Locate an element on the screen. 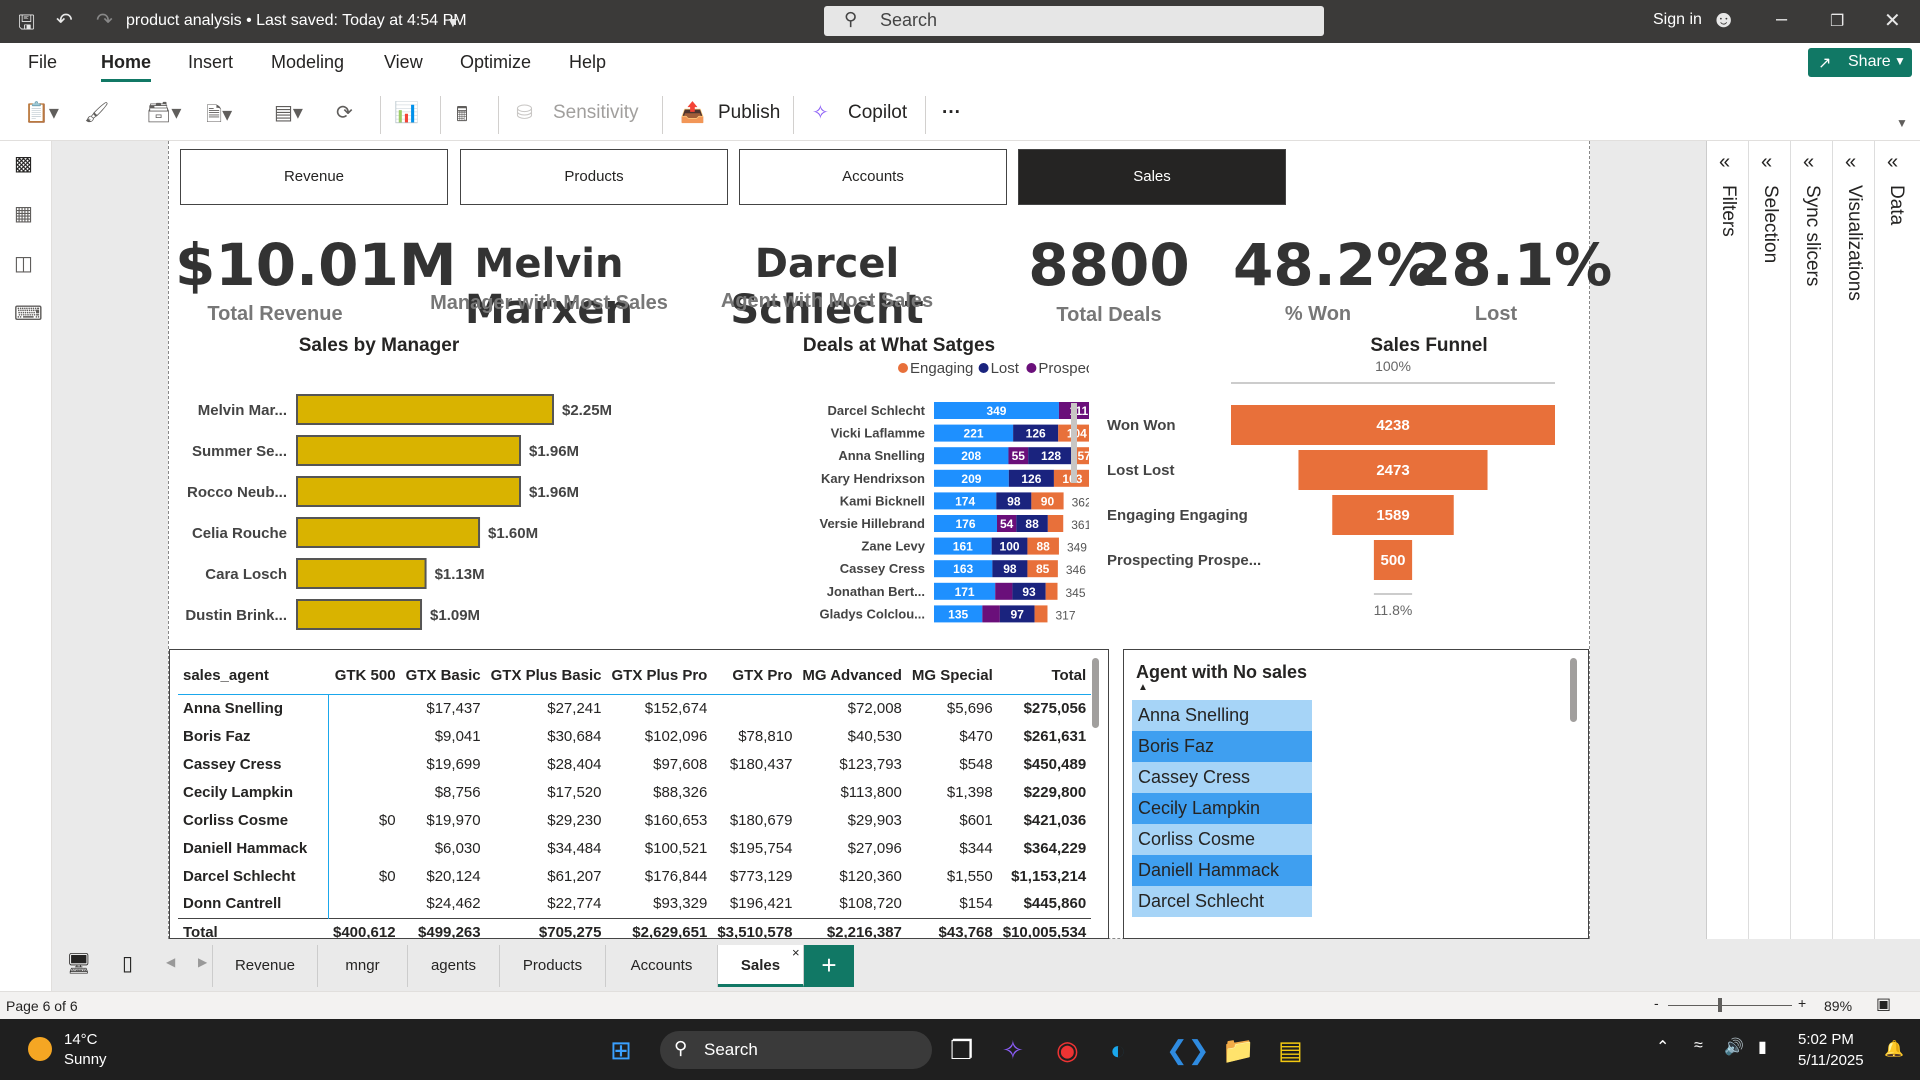 Image resolution: width=1920 pixels, height=1080 pixels. model-view-icon: ◫ is located at coordinates (23, 263).